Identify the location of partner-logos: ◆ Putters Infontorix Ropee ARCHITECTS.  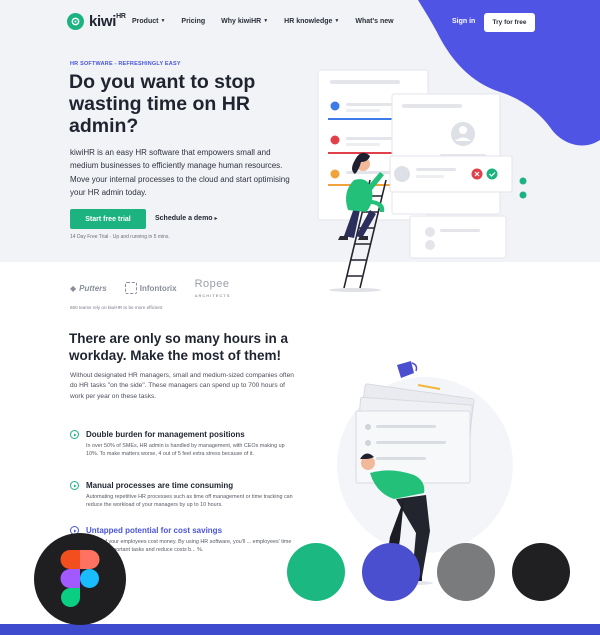
(150, 288).